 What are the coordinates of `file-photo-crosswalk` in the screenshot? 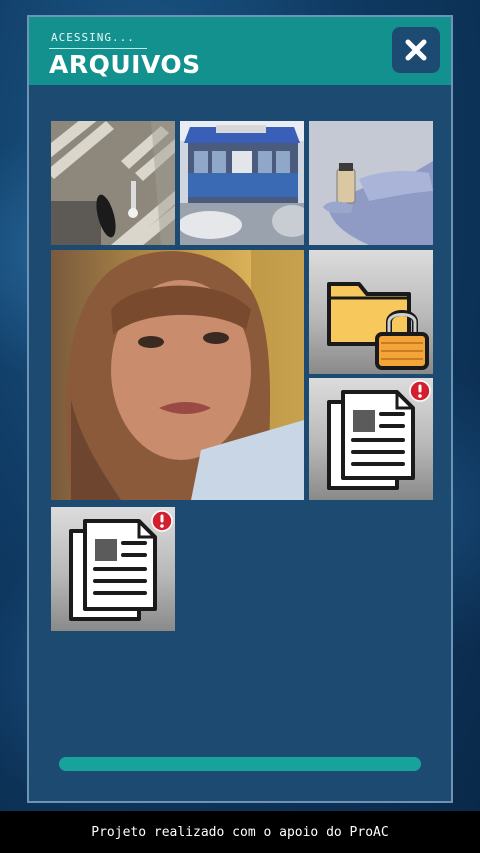 It's located at (113, 183).